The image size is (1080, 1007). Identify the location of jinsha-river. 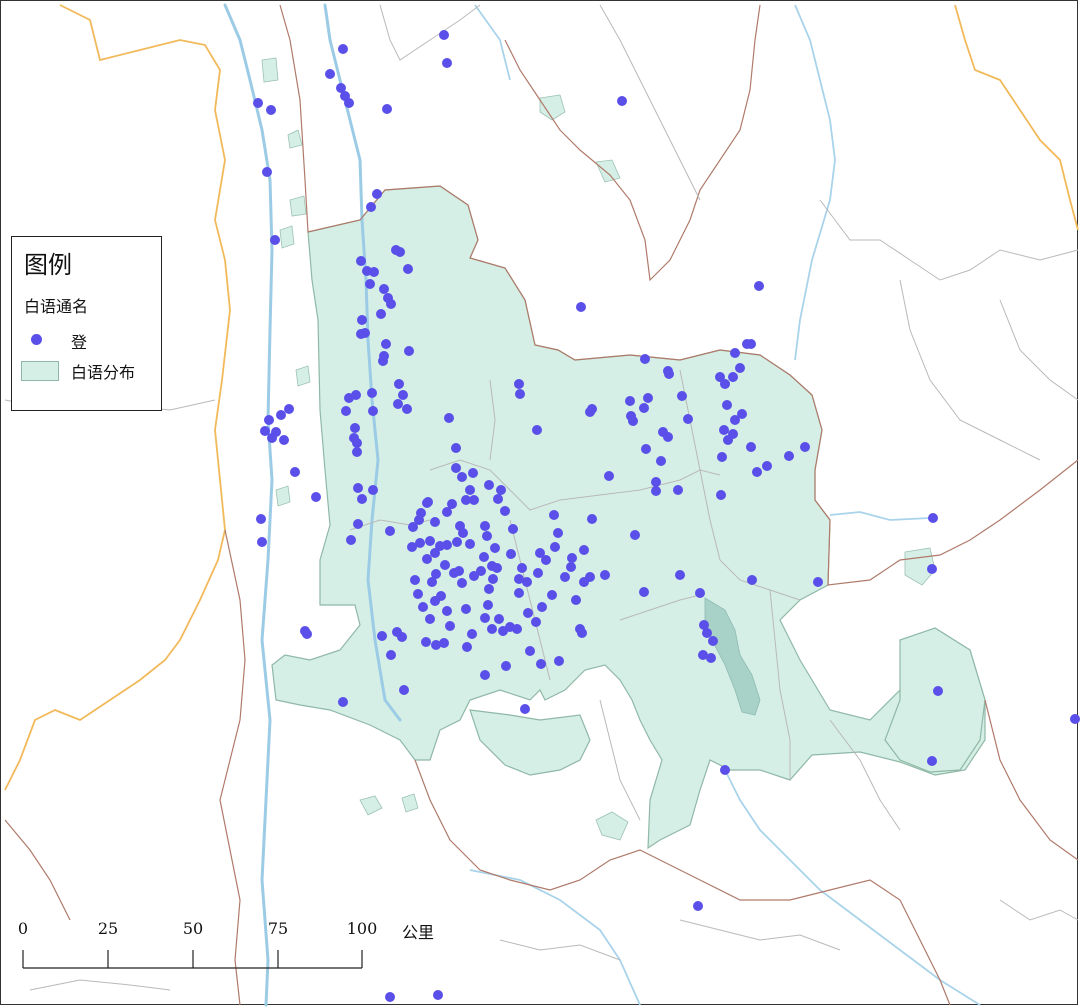
(815, 182).